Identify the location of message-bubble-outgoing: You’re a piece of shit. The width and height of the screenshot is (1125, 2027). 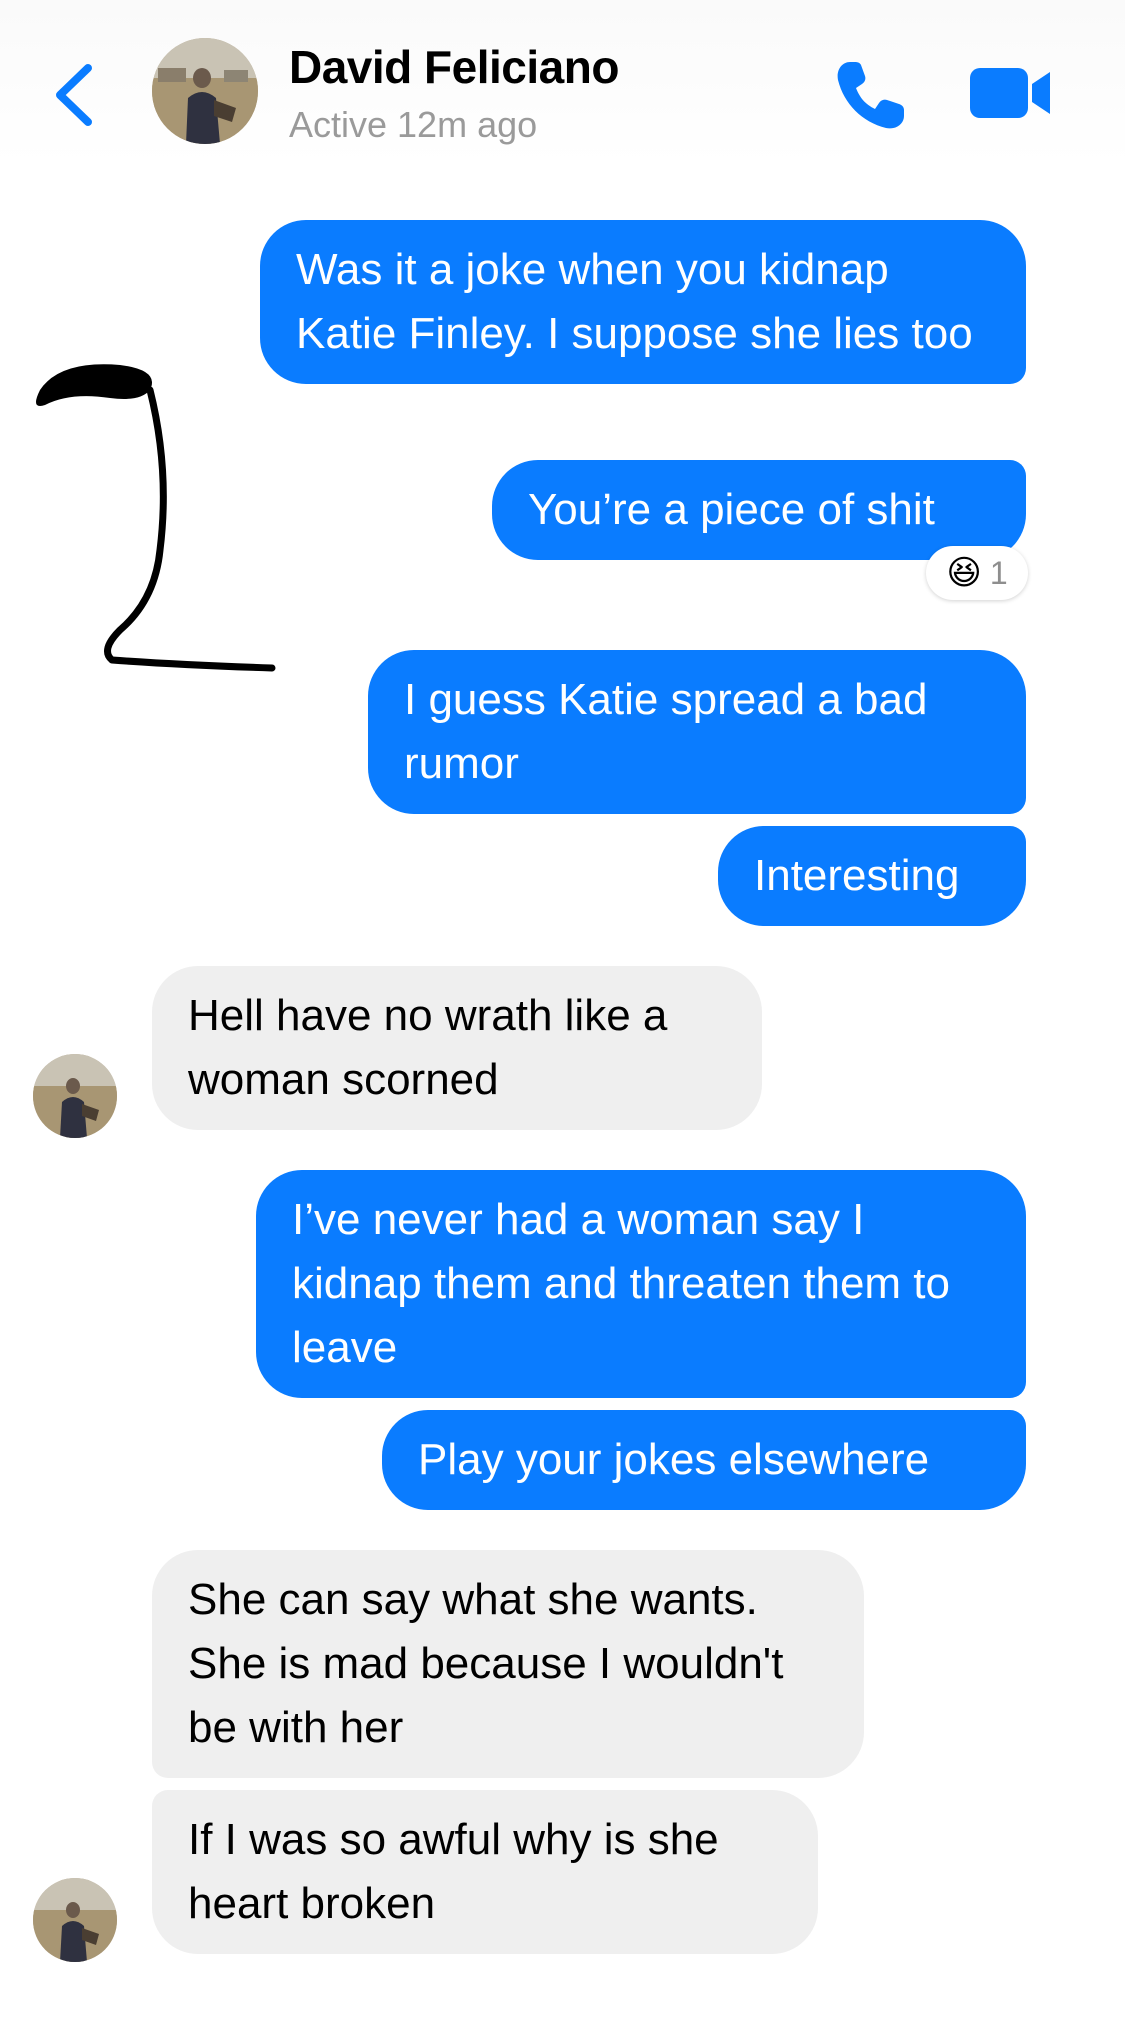
(759, 510).